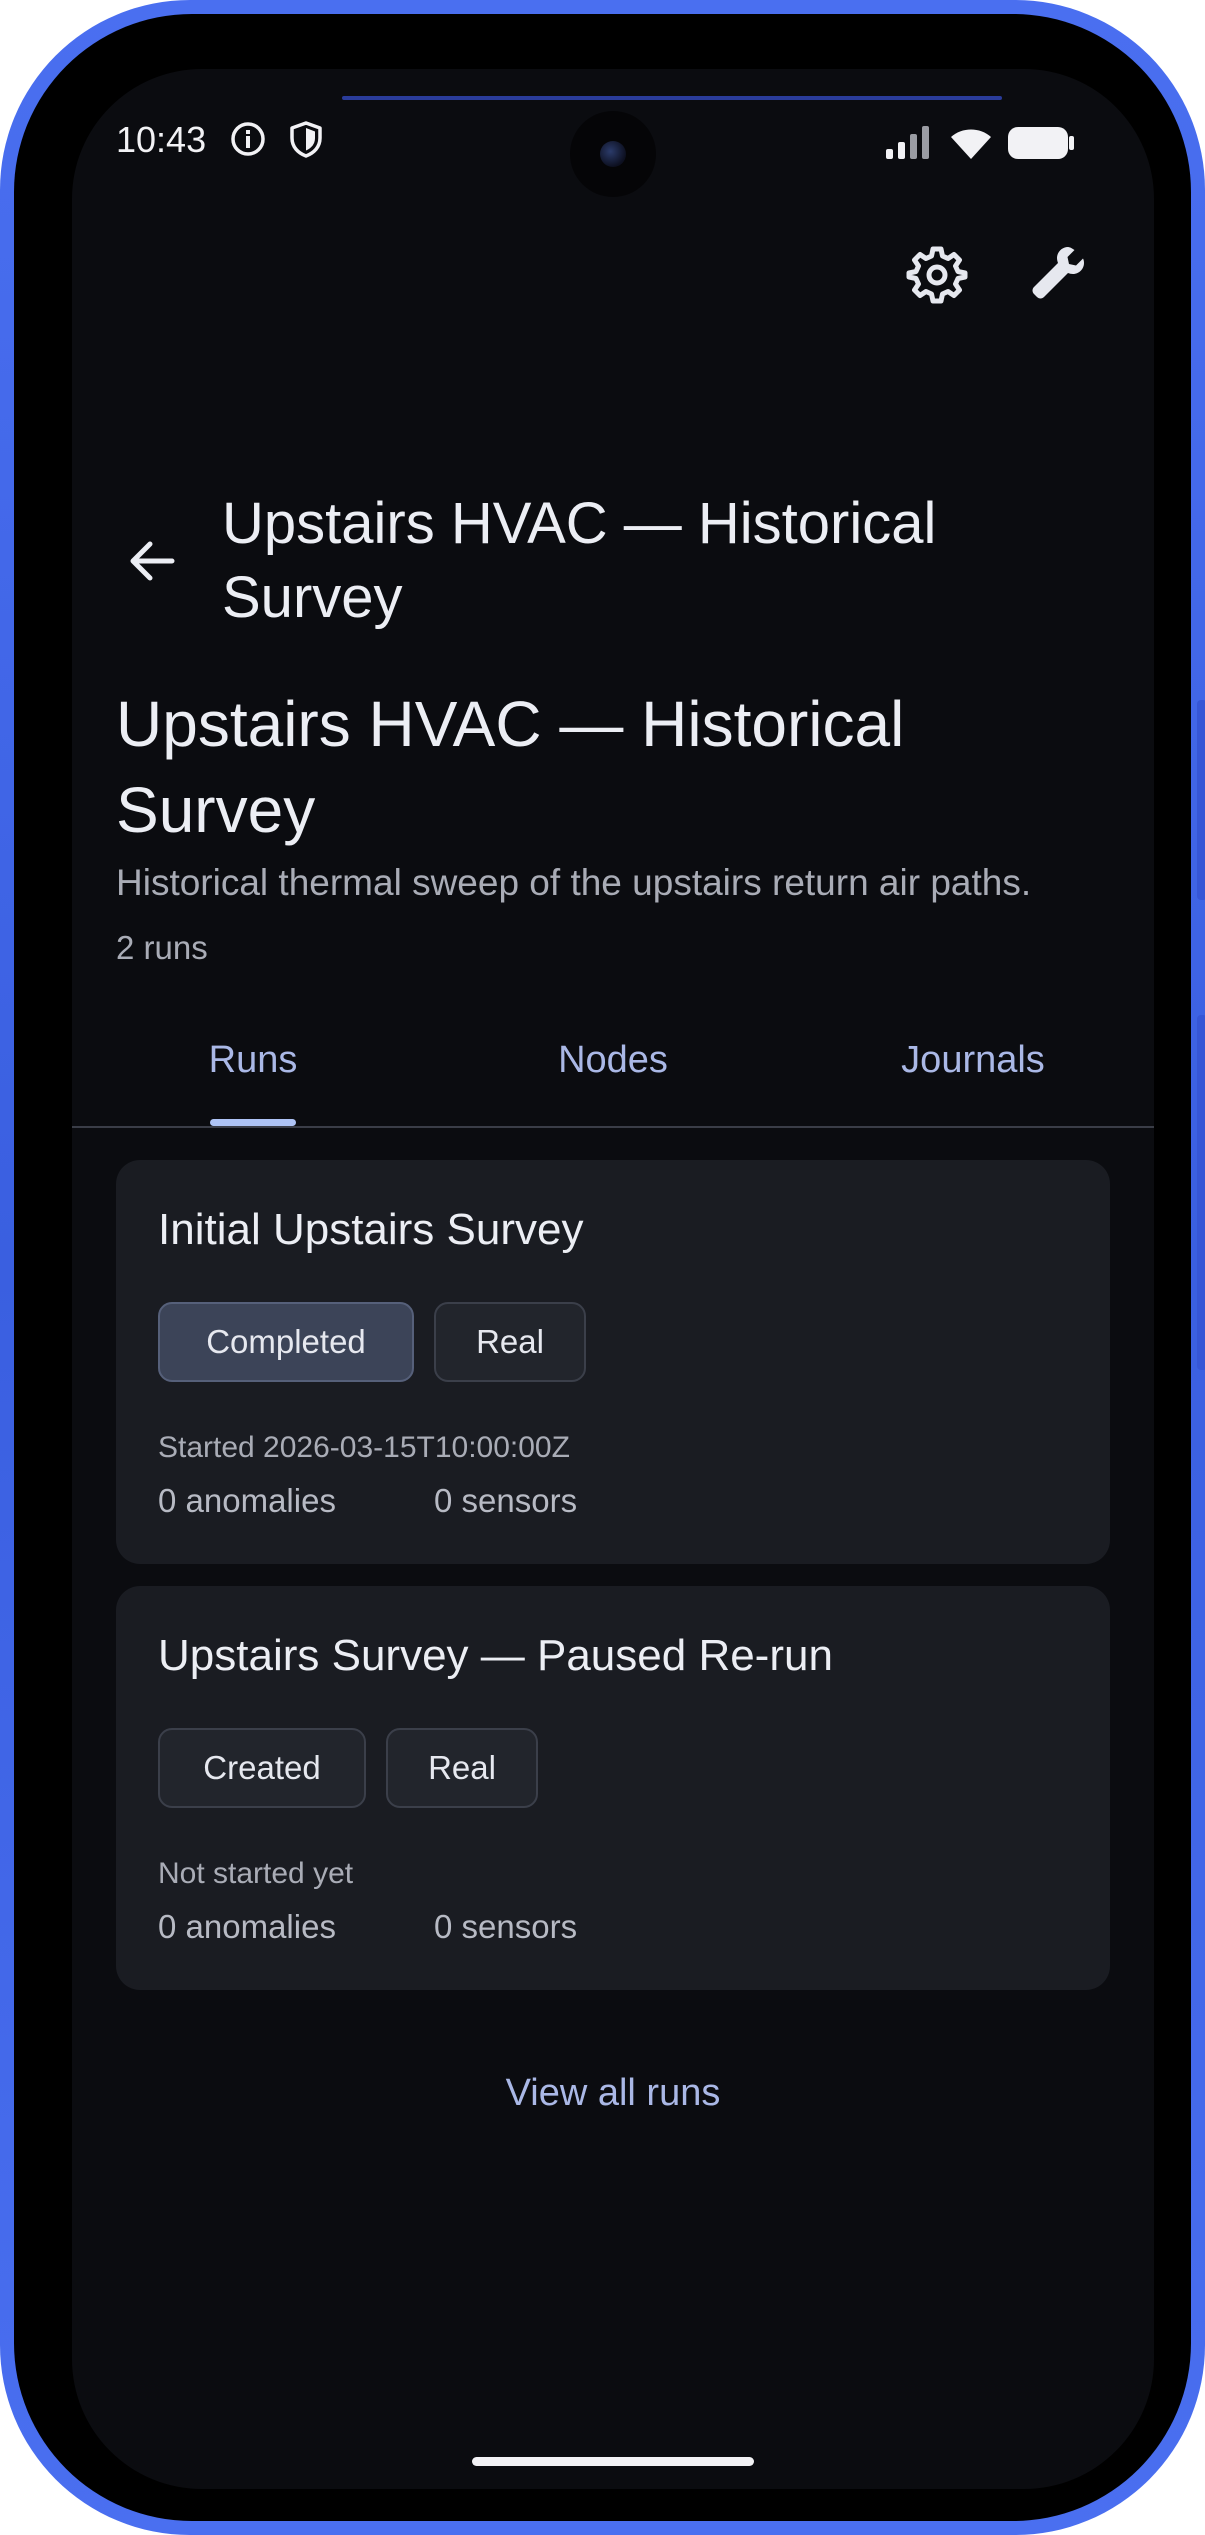 The width and height of the screenshot is (1205, 2535). What do you see at coordinates (256, 1873) in the screenshot?
I see `run-started: Not started yet` at bounding box center [256, 1873].